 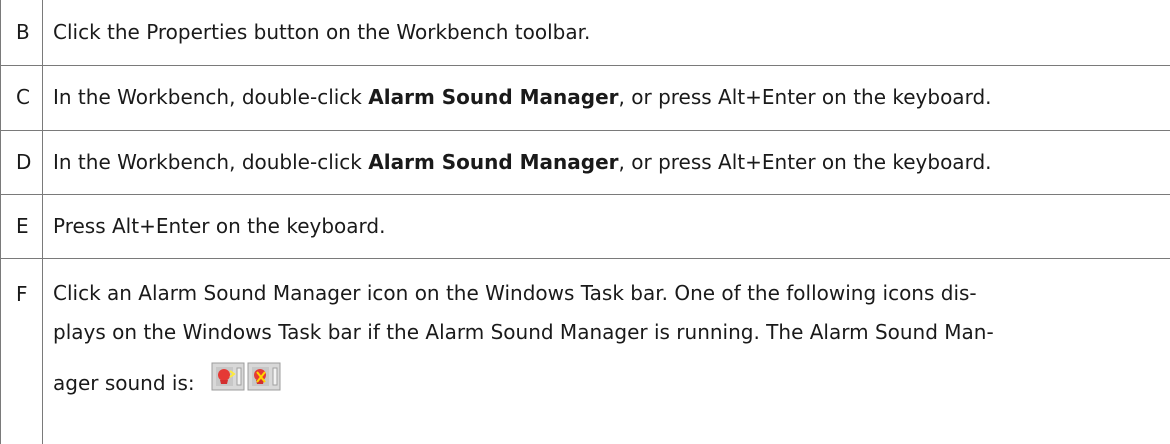 I want to click on row-letter: E, so click(x=22, y=226).